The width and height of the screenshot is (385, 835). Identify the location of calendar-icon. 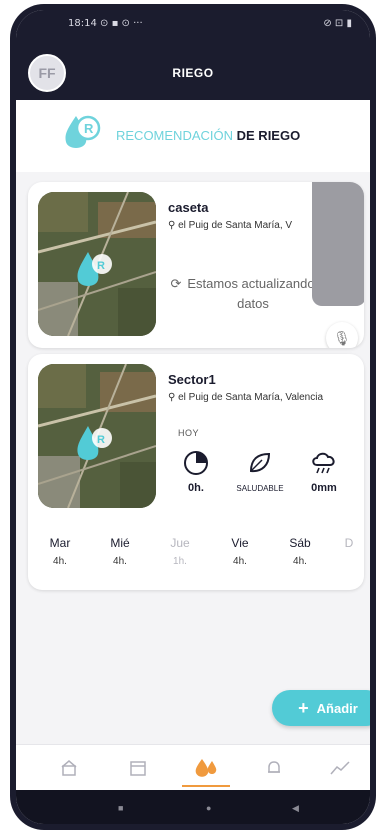
(138, 768).